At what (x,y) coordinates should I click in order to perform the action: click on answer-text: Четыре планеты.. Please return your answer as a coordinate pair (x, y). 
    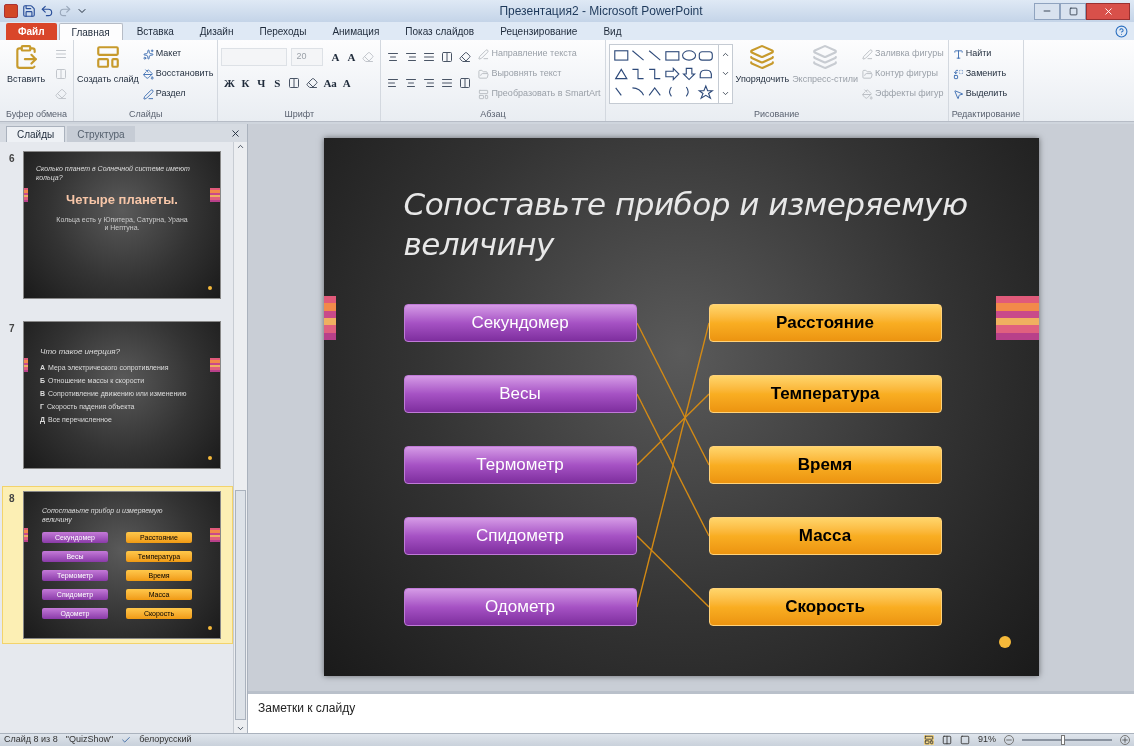
    Looking at the image, I should click on (122, 200).